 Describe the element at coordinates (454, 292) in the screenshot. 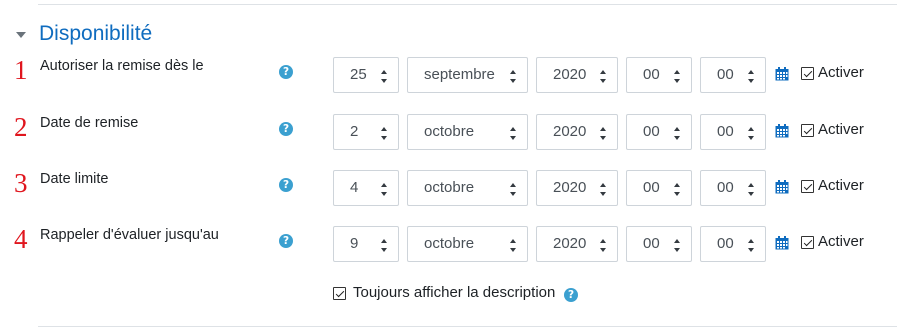

I see `always-show-description-label: Toujours afficher la description` at that location.